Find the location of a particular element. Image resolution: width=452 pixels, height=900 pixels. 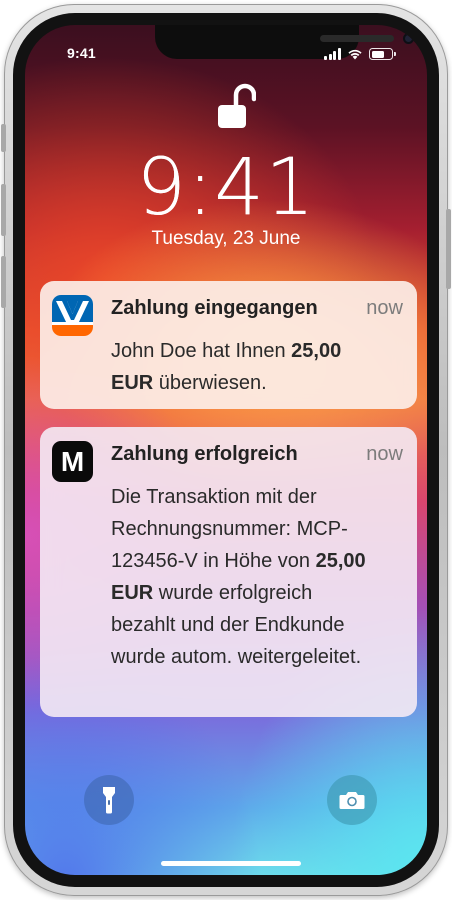

silent-switch is located at coordinates (3, 138).